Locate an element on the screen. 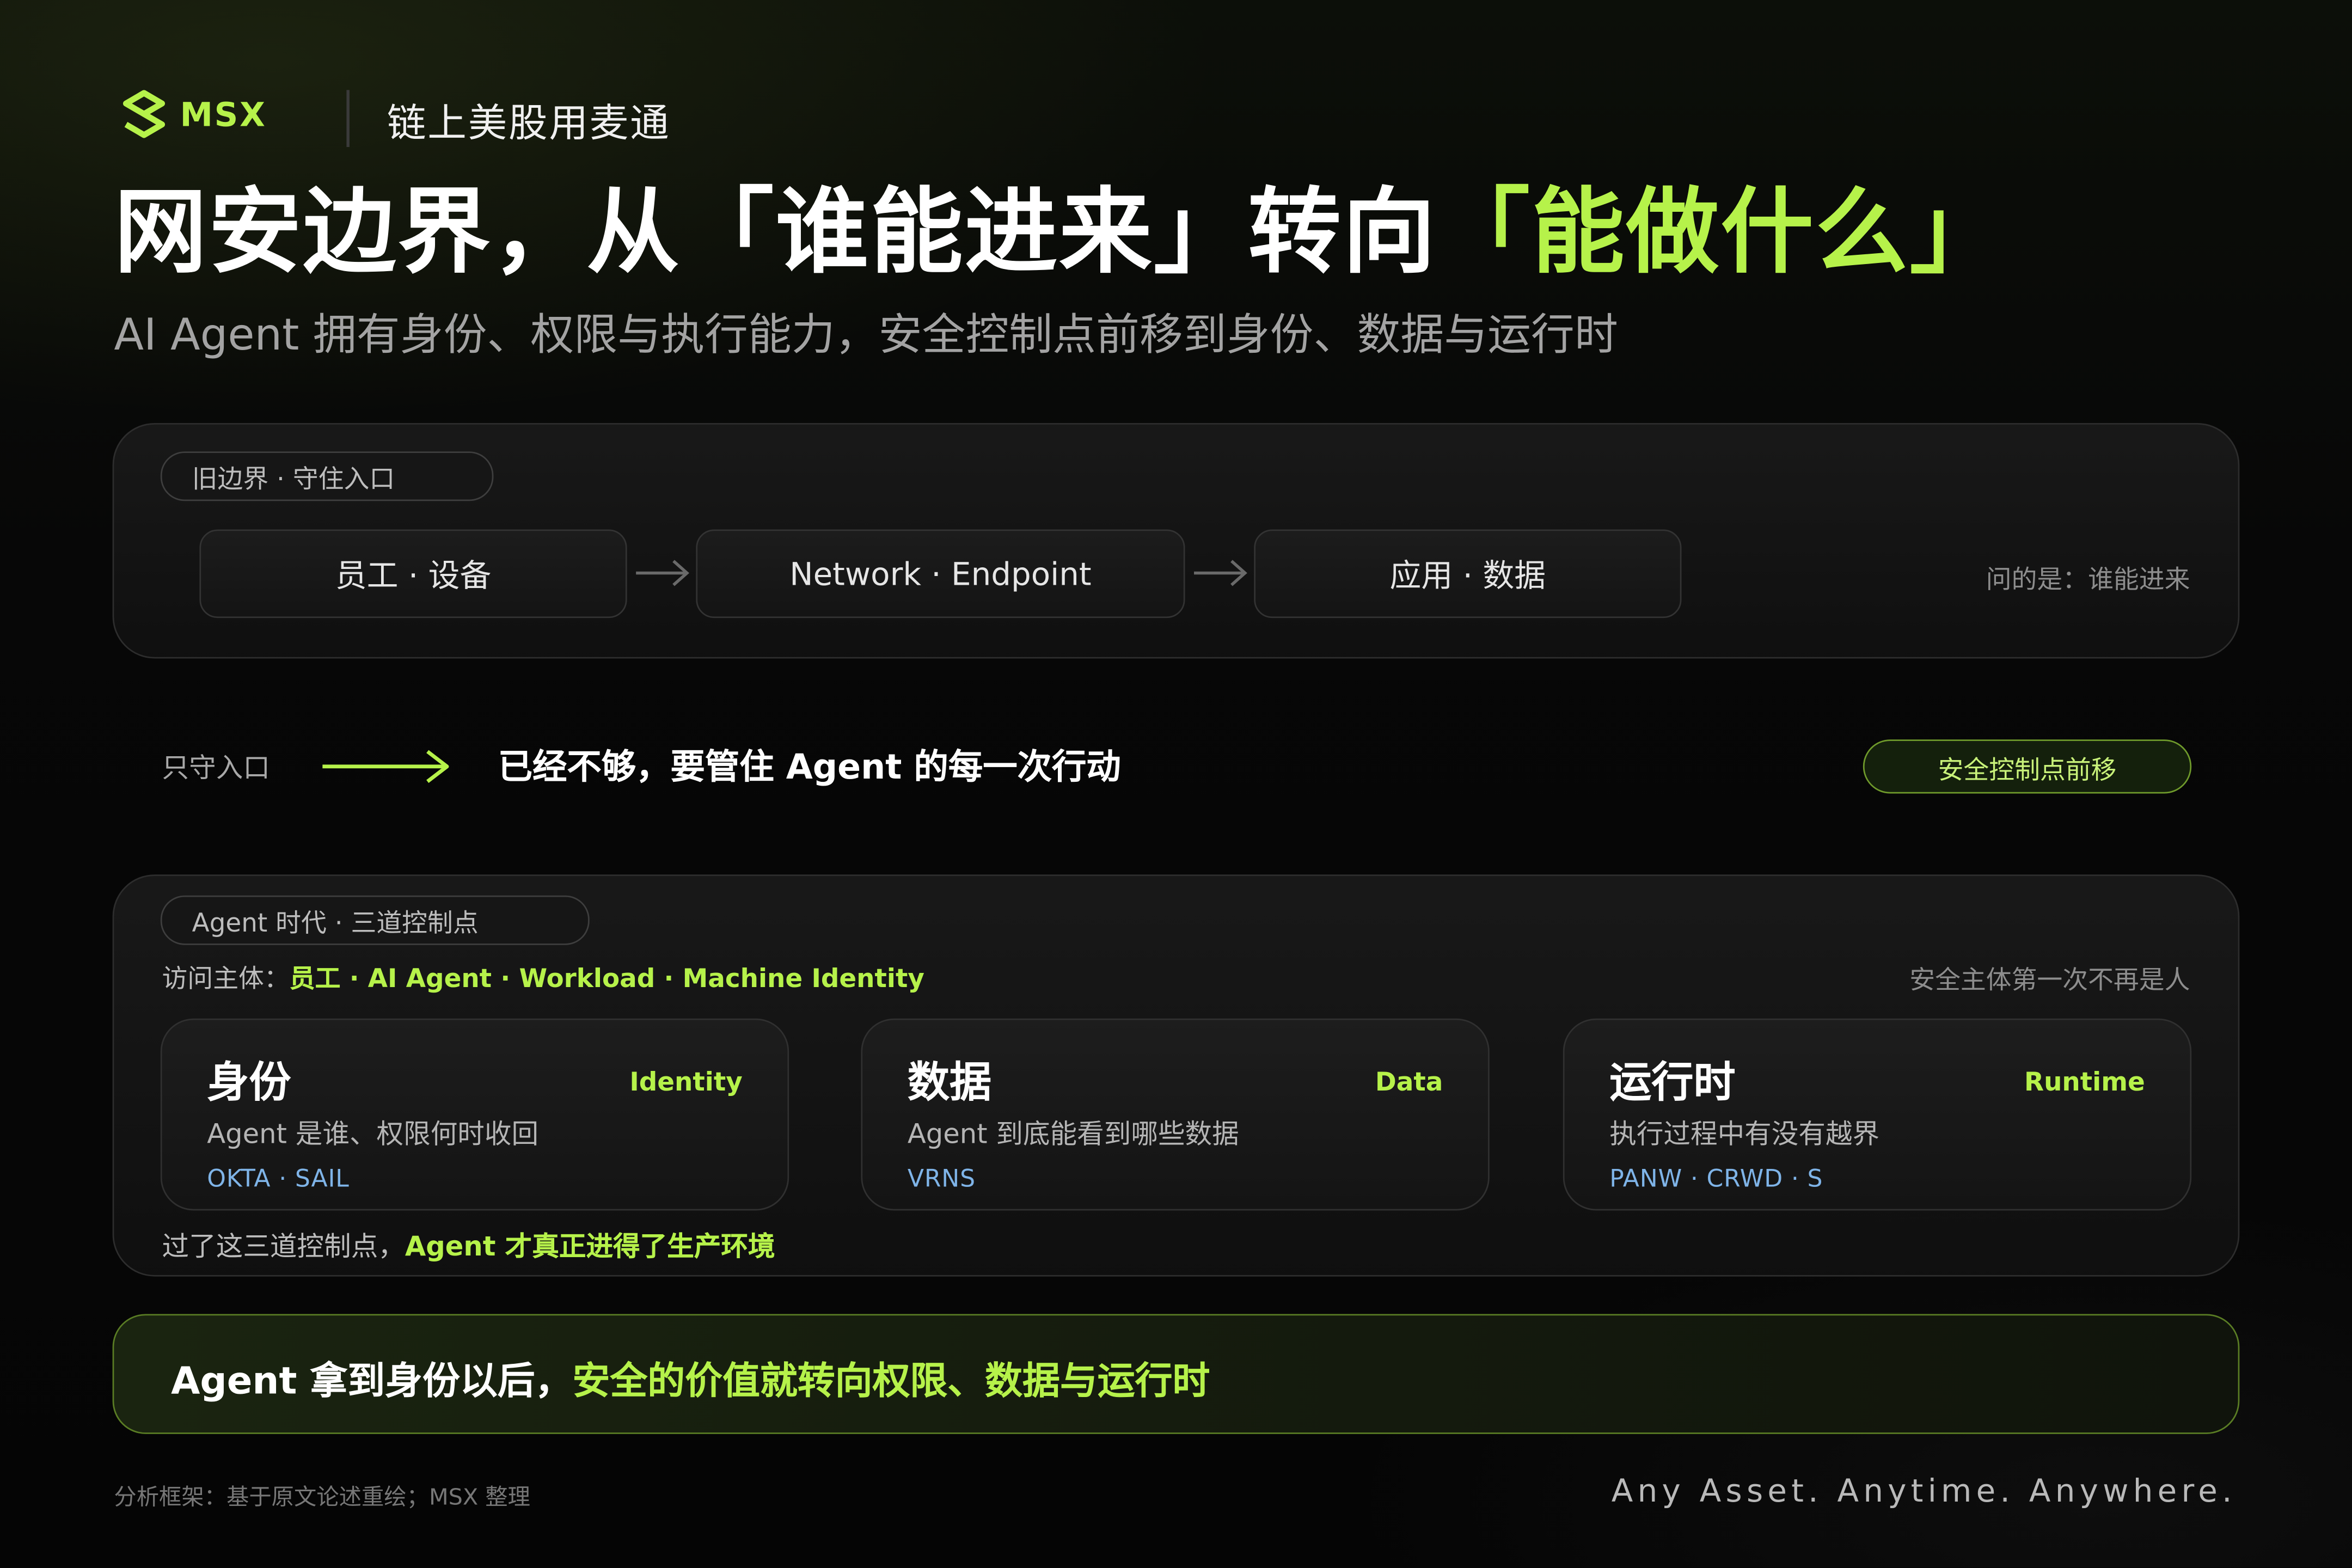 The width and height of the screenshot is (2352, 1568). flow-step-apps-data: 应用 · 数据 is located at coordinates (1468, 573).